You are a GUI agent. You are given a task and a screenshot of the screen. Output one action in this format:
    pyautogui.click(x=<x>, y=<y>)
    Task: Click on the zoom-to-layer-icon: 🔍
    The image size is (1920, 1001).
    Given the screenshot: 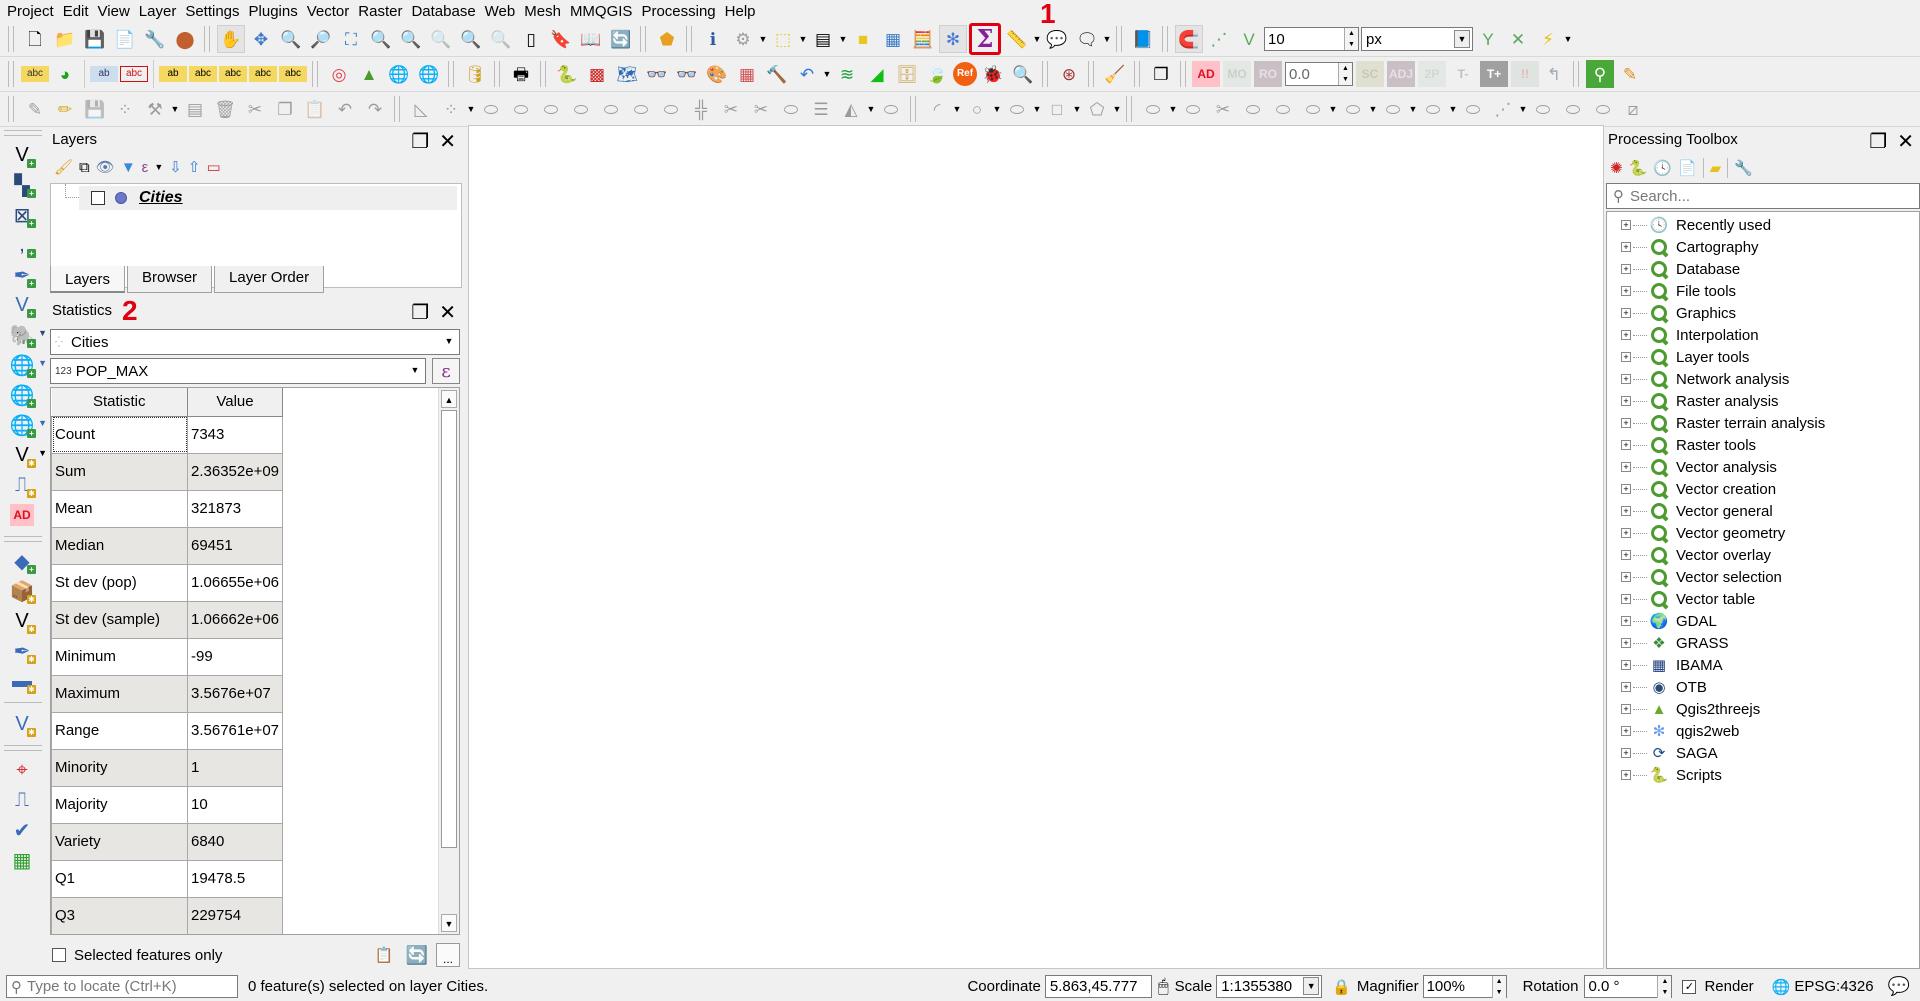 What is the action you would take?
    pyautogui.click(x=411, y=39)
    